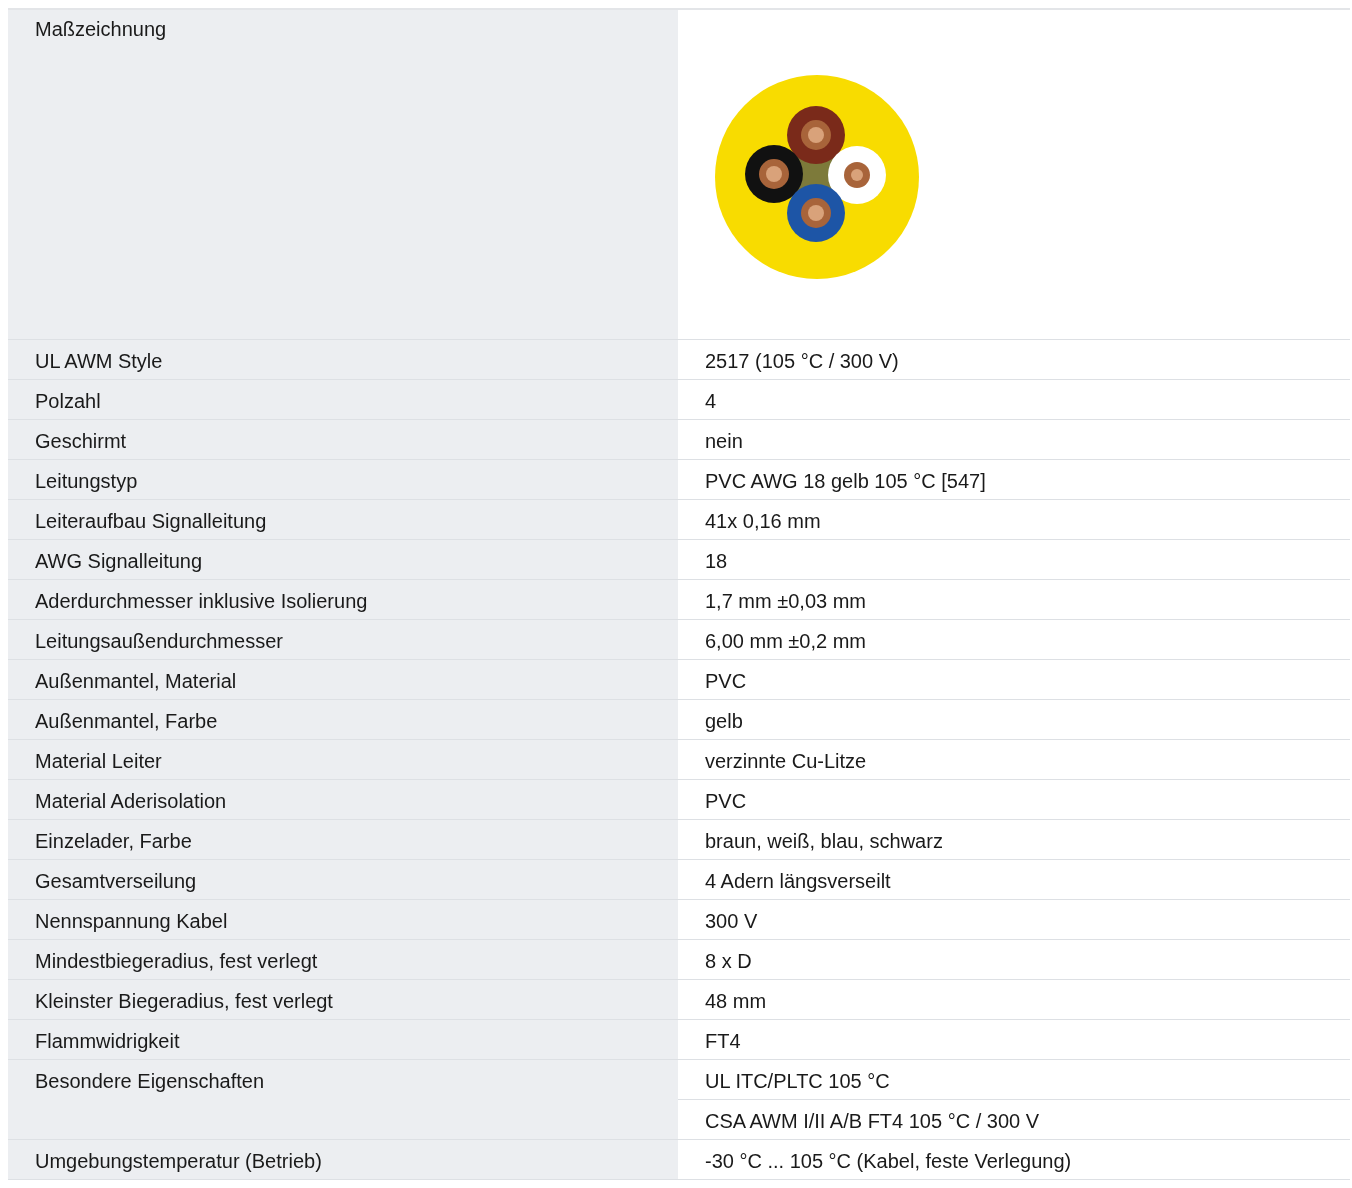 This screenshot has height=1188, width=1352. I want to click on row-label: AWG Signalleitung, so click(119, 561).